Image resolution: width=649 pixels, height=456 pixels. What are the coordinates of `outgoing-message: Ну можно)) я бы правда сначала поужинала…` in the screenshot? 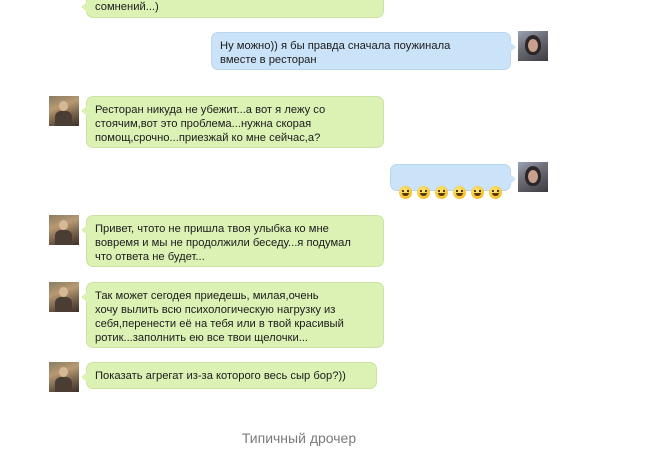 It's located at (363, 51).